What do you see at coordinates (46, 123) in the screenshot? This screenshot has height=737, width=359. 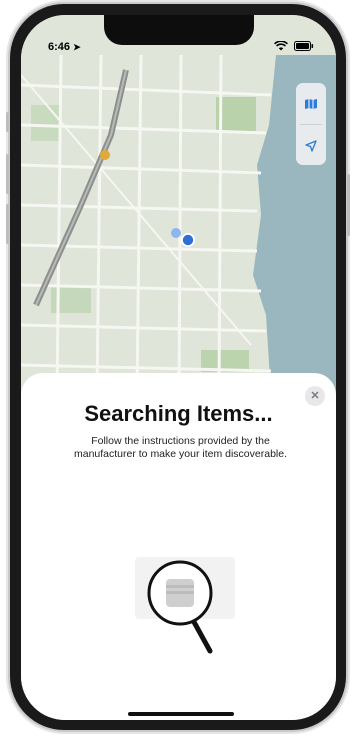 I see `park-area` at bounding box center [46, 123].